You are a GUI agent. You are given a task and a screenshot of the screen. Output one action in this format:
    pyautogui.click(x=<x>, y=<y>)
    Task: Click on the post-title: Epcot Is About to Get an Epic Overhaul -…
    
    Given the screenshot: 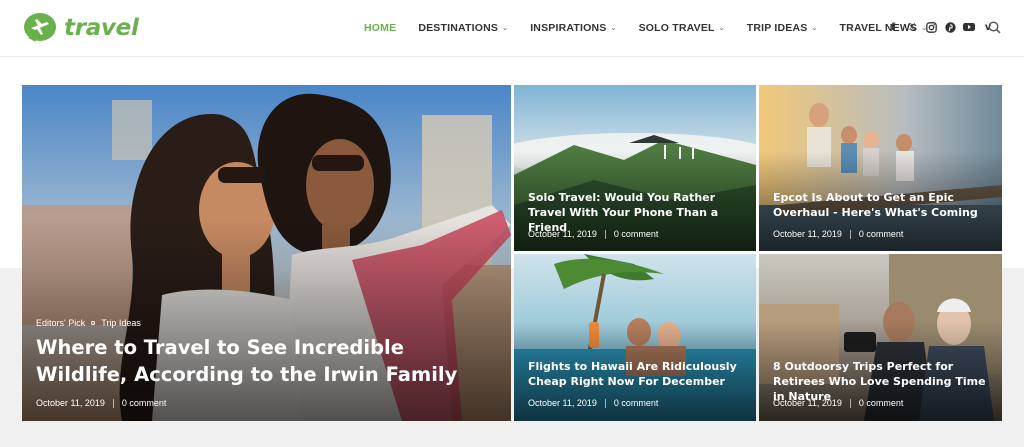 What is the action you would take?
    pyautogui.click(x=883, y=206)
    